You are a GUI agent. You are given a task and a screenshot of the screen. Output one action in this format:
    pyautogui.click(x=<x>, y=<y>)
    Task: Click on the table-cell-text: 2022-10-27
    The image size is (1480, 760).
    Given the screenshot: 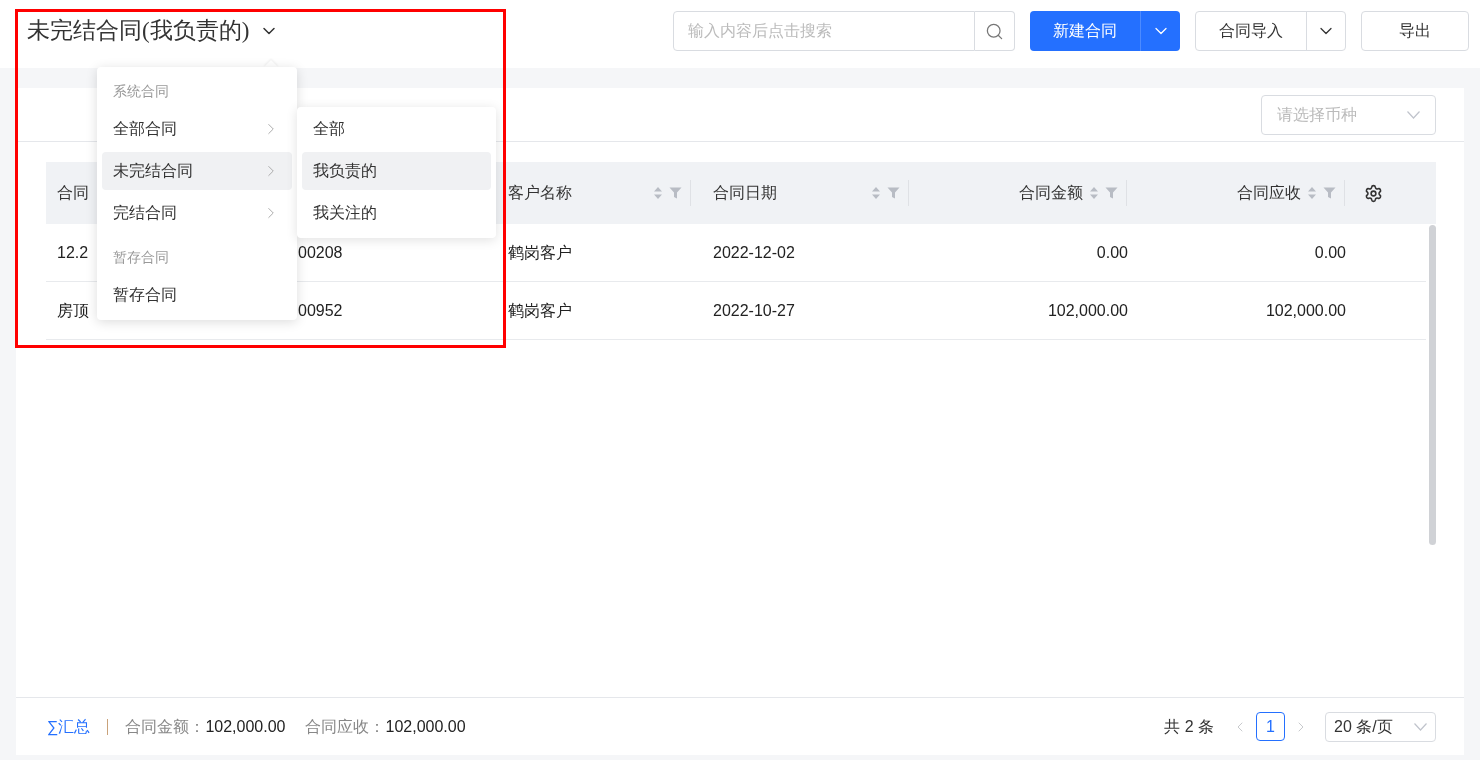 What is the action you would take?
    pyautogui.click(x=754, y=310)
    